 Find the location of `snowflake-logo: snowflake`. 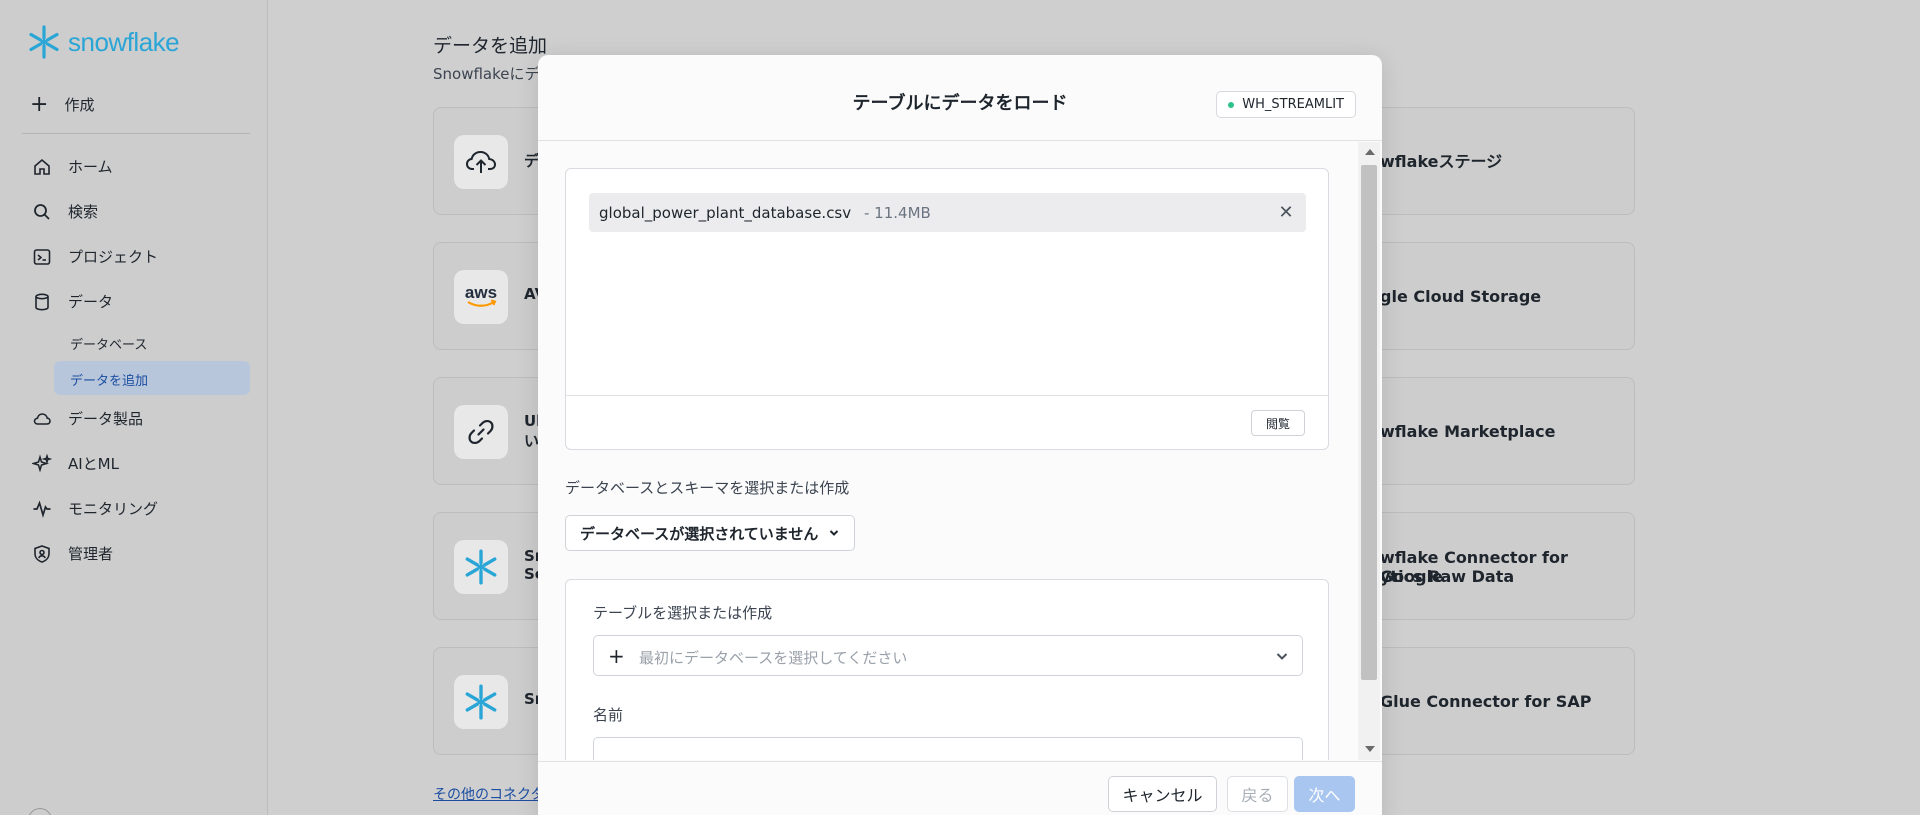

snowflake-logo: snowflake is located at coordinates (103, 42).